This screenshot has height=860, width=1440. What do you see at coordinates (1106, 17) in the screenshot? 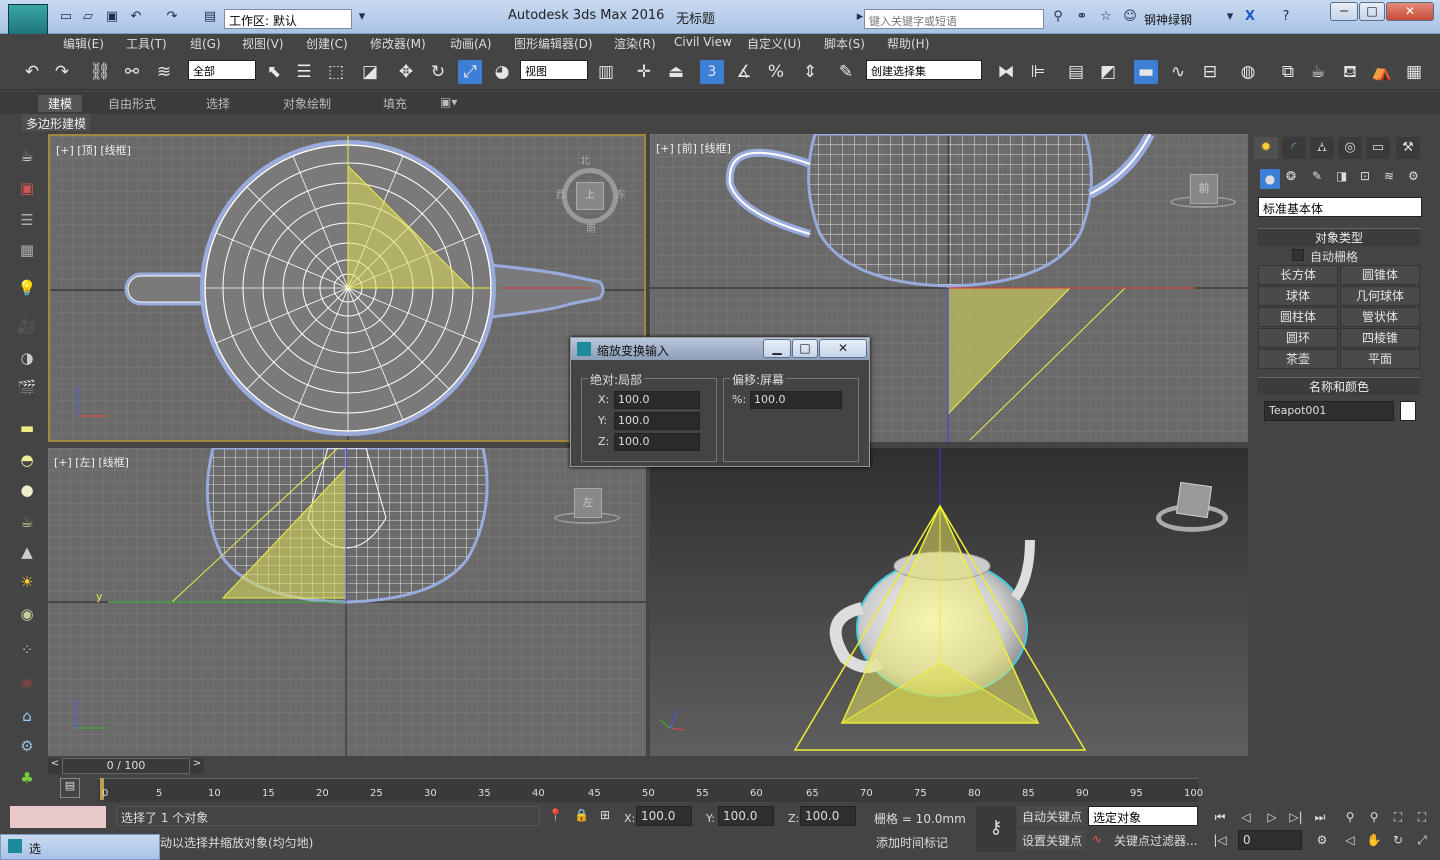
I see `star-icon: ☆` at bounding box center [1106, 17].